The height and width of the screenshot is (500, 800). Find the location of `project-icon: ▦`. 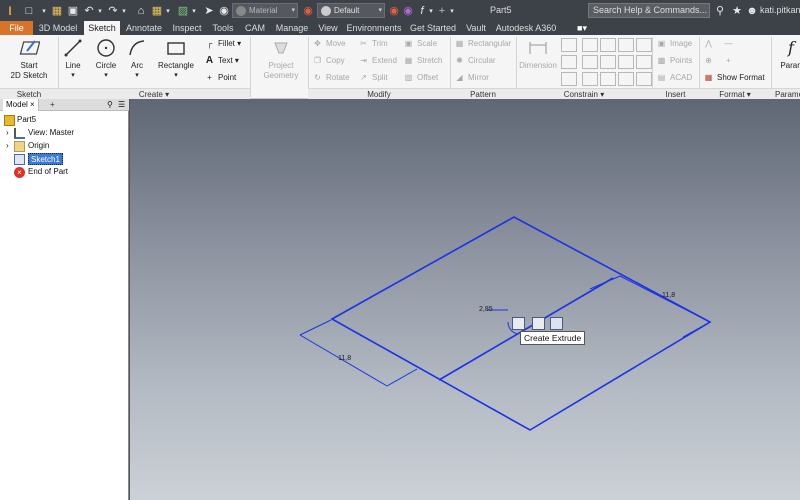

project-icon: ▦ is located at coordinates (157, 10).